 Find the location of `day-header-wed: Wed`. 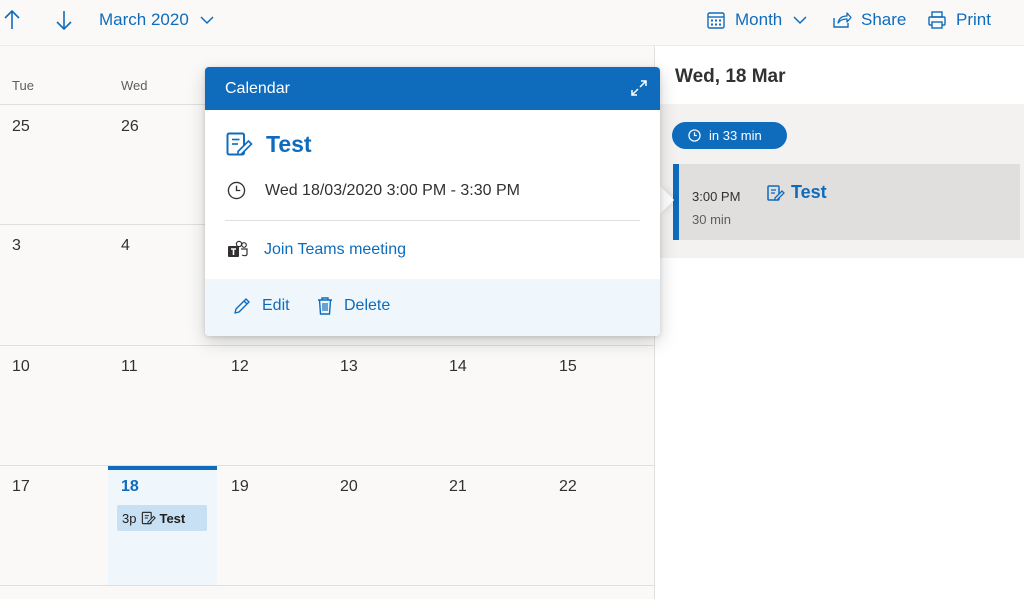

day-header-wed: Wed is located at coordinates (134, 85).